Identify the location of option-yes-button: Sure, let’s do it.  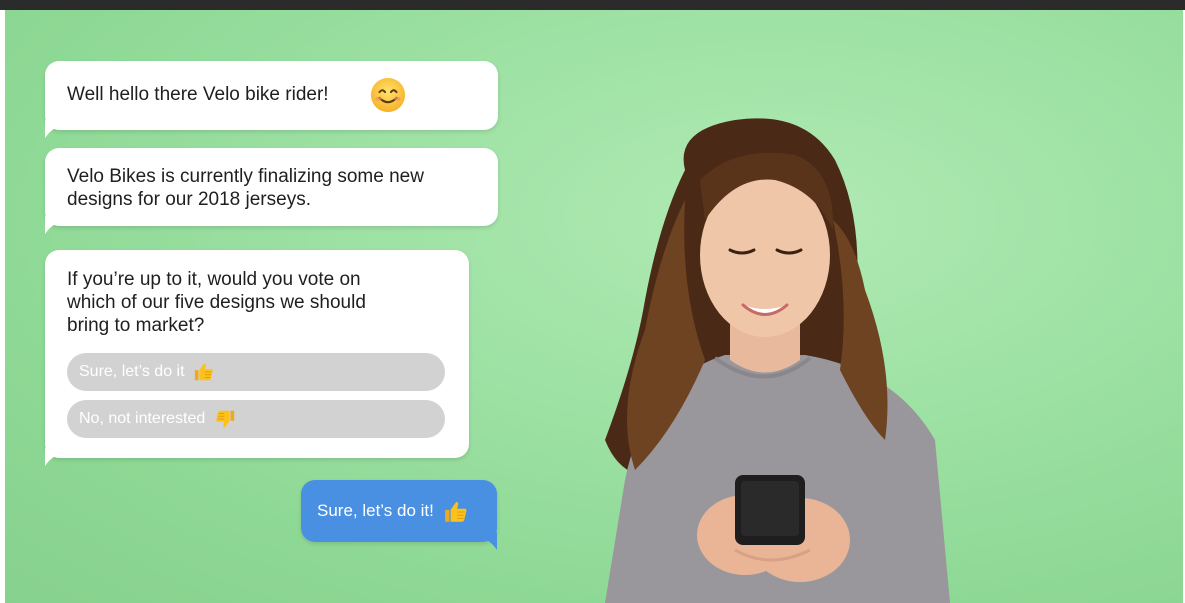
(256, 372).